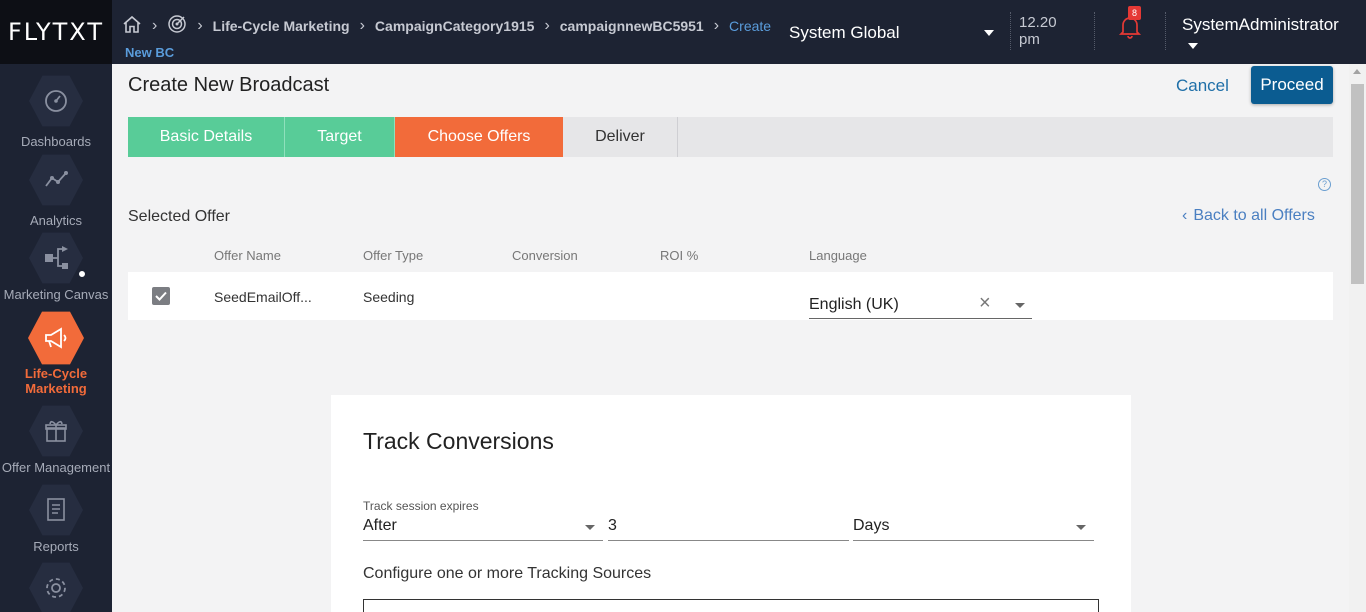 Image resolution: width=1366 pixels, height=612 pixels. Describe the element at coordinates (389, 297) in the screenshot. I see `offer-type: Seeding` at that location.